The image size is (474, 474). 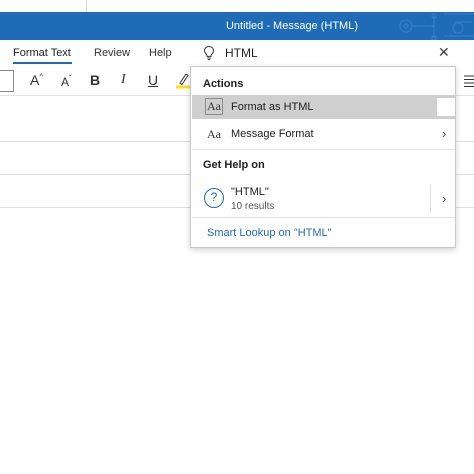 I want to click on format-as-html-label: Format as HTML, so click(x=272, y=107).